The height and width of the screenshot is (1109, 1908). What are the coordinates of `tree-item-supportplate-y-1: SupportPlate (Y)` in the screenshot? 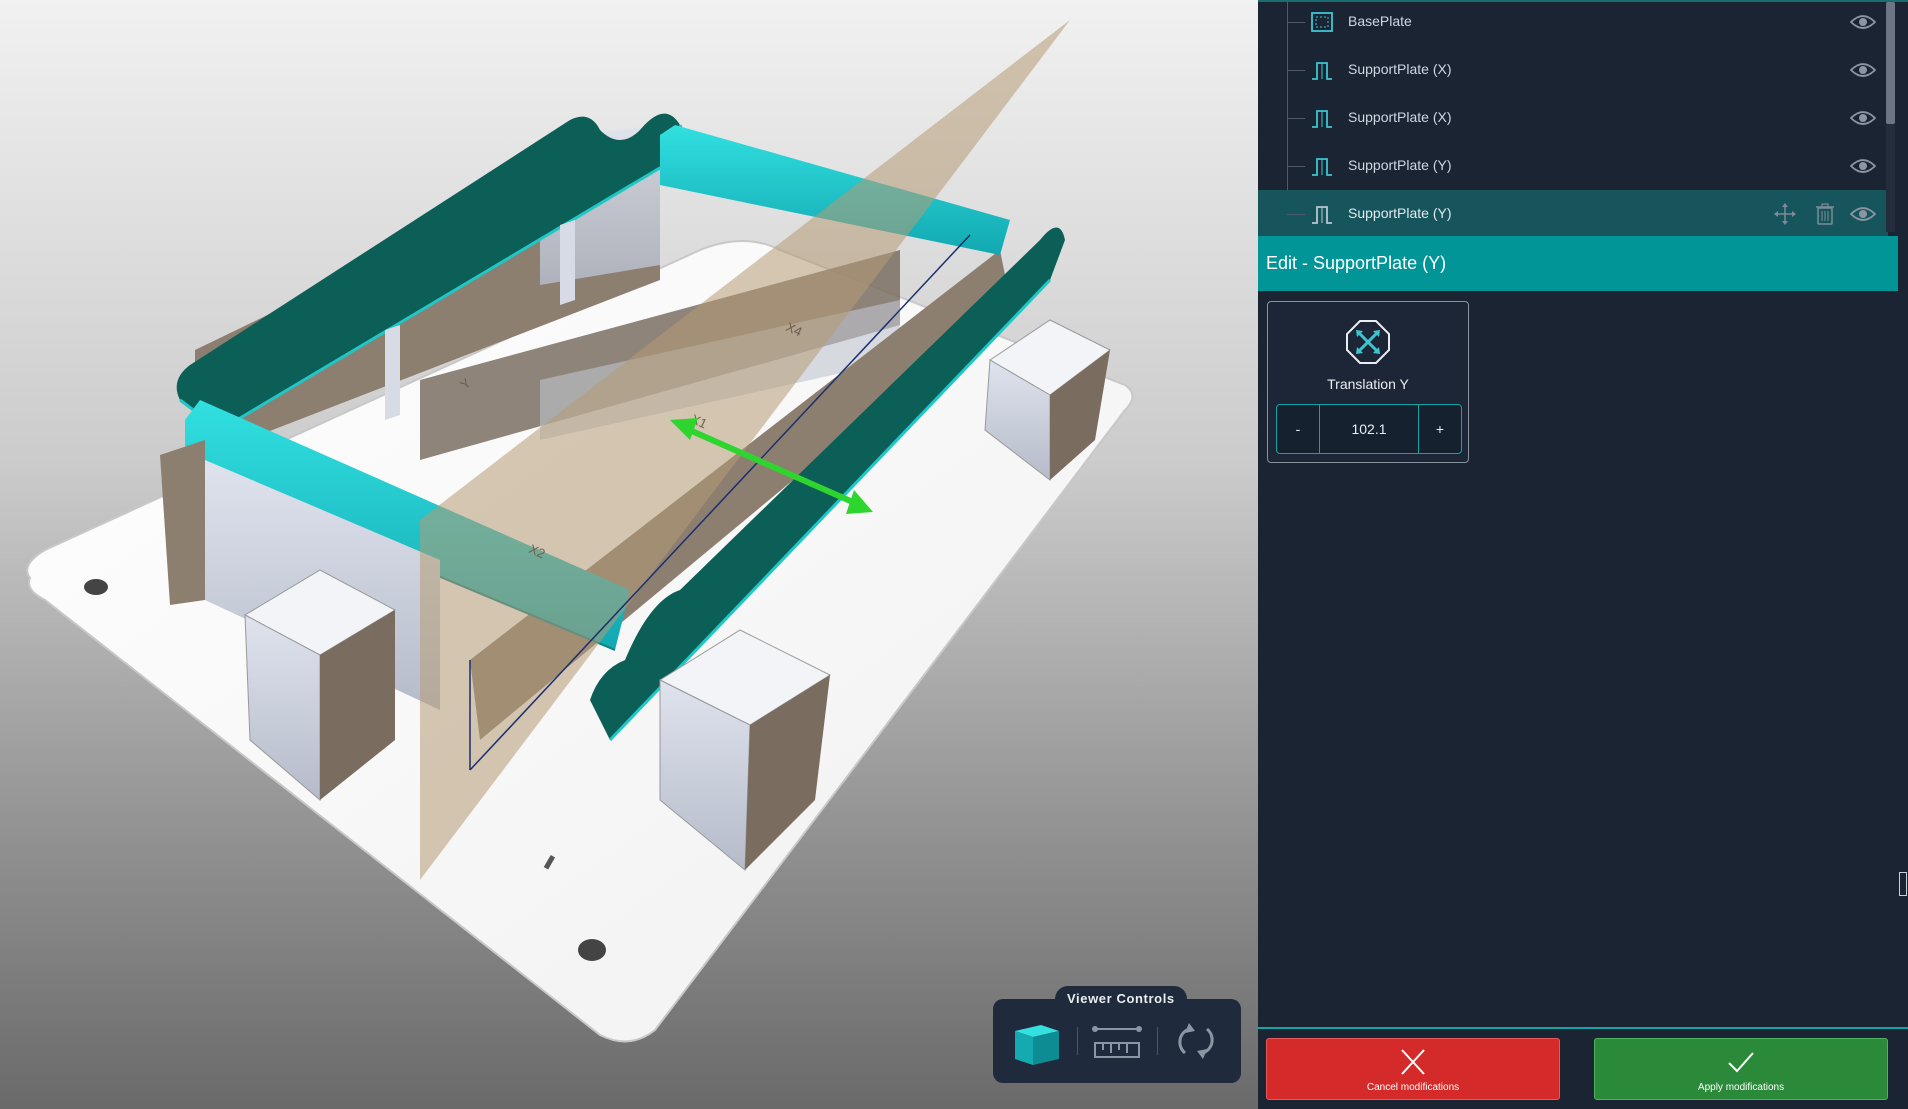 It's located at (1573, 166).